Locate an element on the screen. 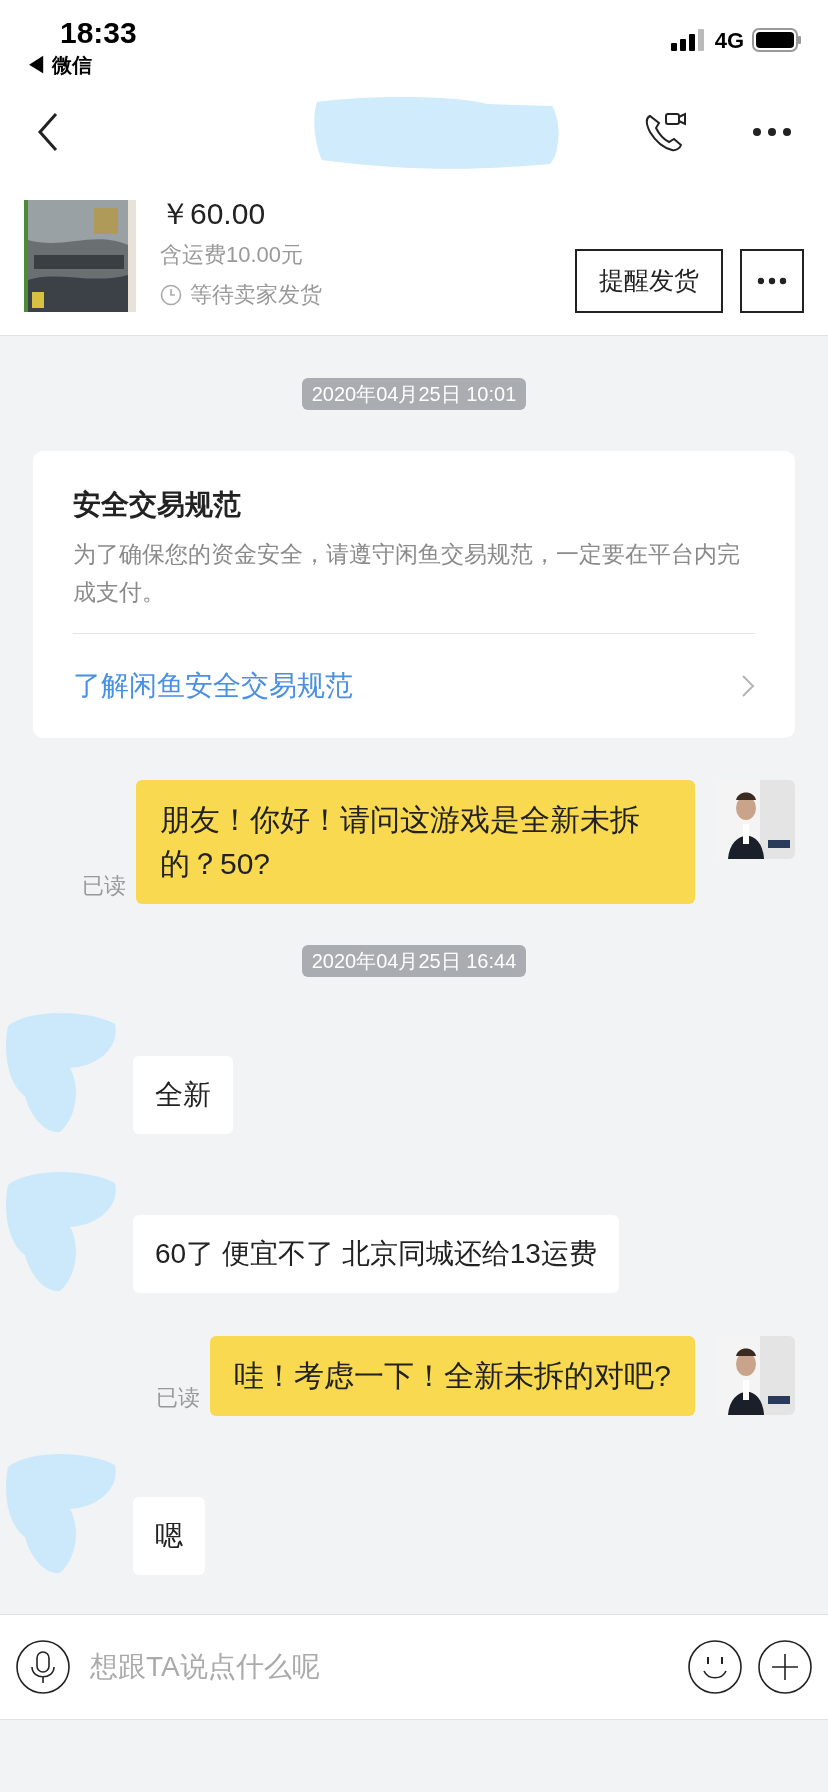 This screenshot has height=1792, width=828. message-bubble: 60了 便宜不了 北京同城还给13运费 is located at coordinates (376, 1254).